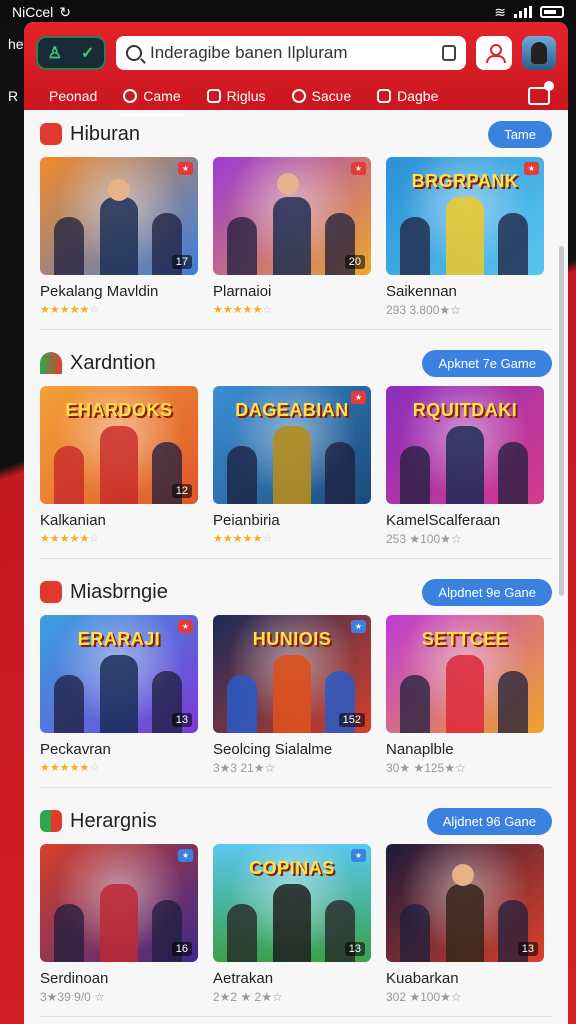 The image size is (576, 1024). I want to click on game-card: 13 Kuabarkan 302 ★100★☆, so click(465, 924).